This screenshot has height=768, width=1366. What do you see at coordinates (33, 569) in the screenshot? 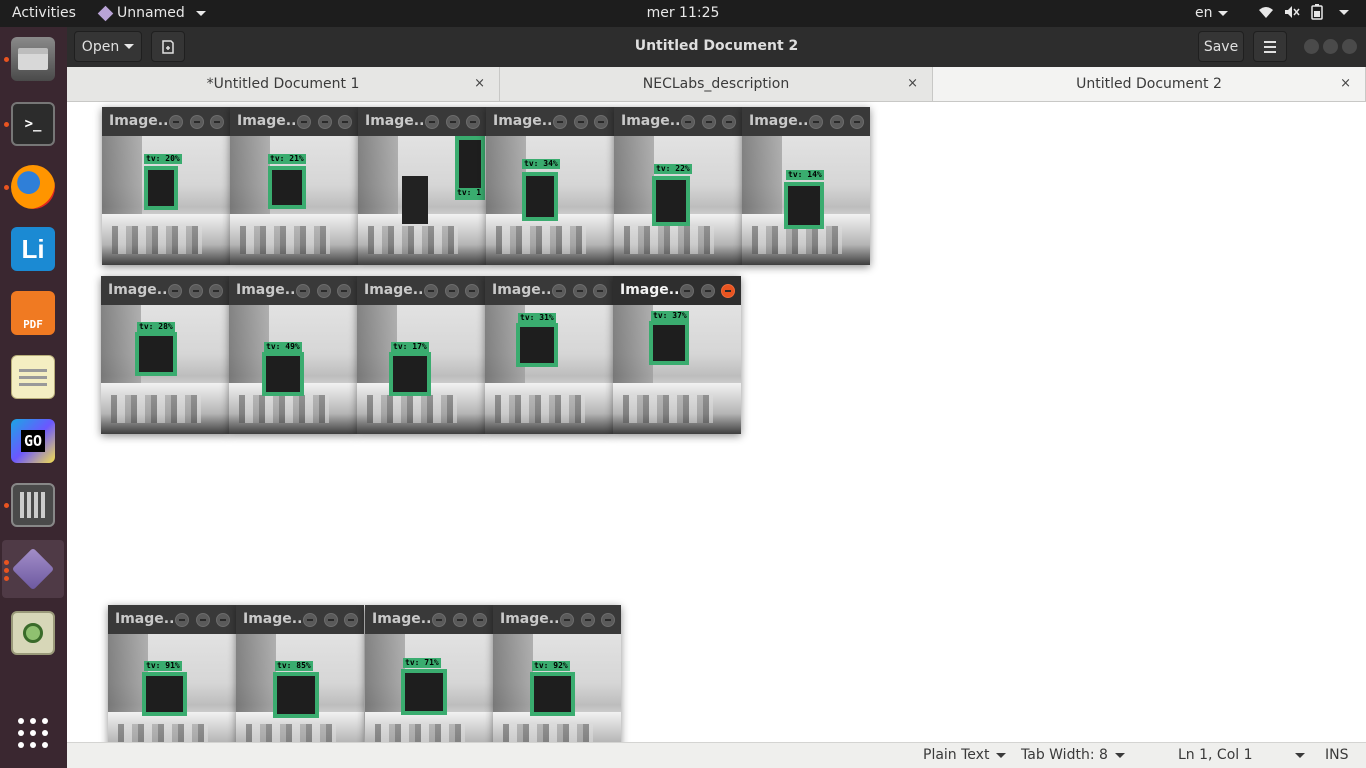
I see `dock-item-unnamed` at bounding box center [33, 569].